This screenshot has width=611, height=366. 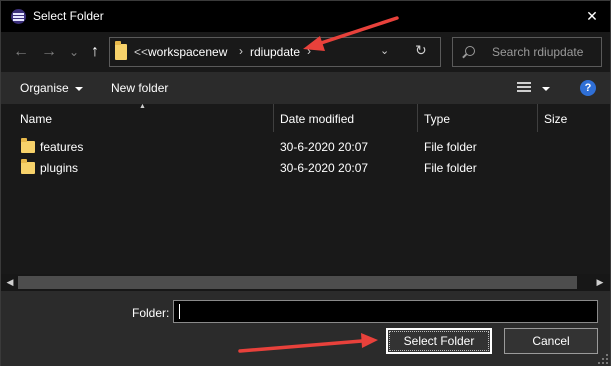 I want to click on cancel-button: Cancel, so click(x=551, y=341).